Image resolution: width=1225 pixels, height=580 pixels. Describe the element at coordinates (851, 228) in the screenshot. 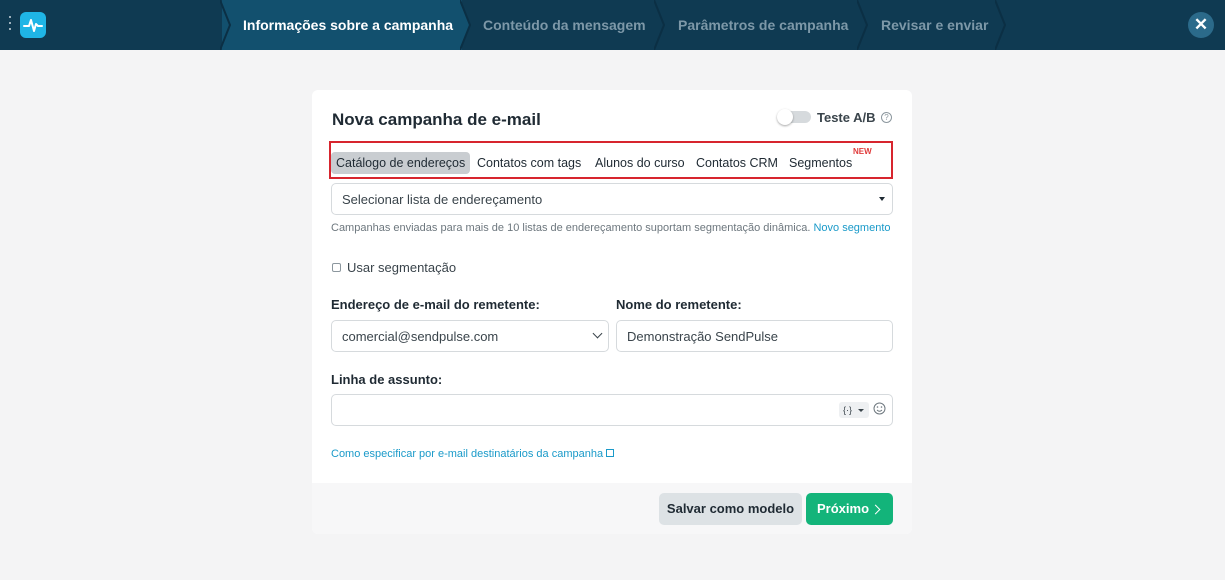

I see `new-segment-link: Novo segmento` at that location.